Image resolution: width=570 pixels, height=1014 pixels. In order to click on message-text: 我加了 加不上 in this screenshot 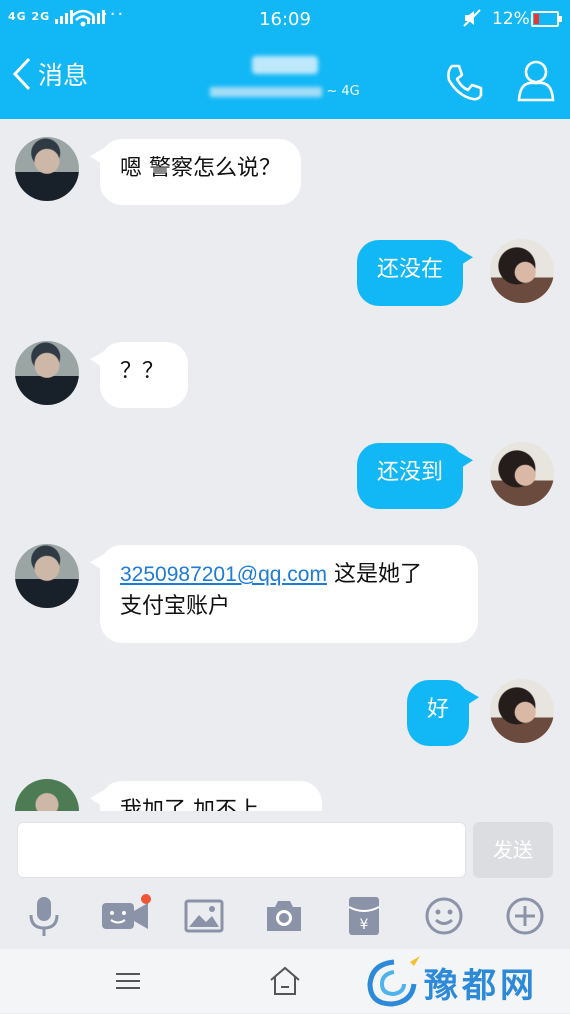, I will do `click(189, 804)`.